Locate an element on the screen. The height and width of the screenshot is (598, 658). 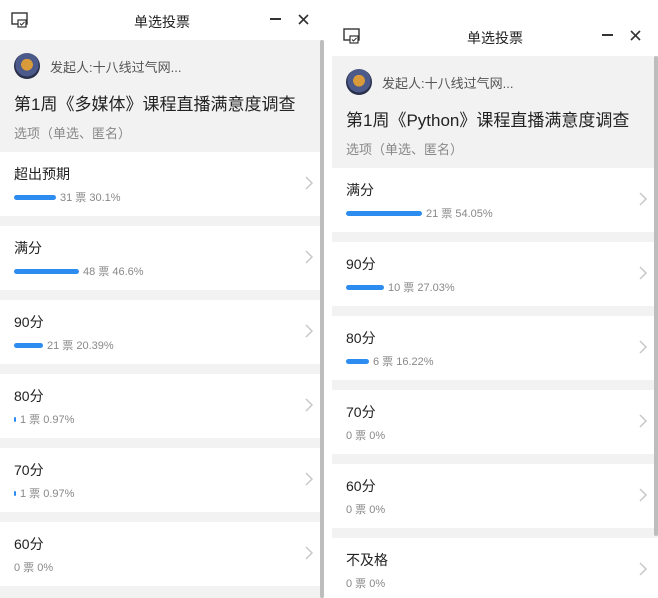
option-stats-text: 31 票 30.1% is located at coordinates (90, 198).